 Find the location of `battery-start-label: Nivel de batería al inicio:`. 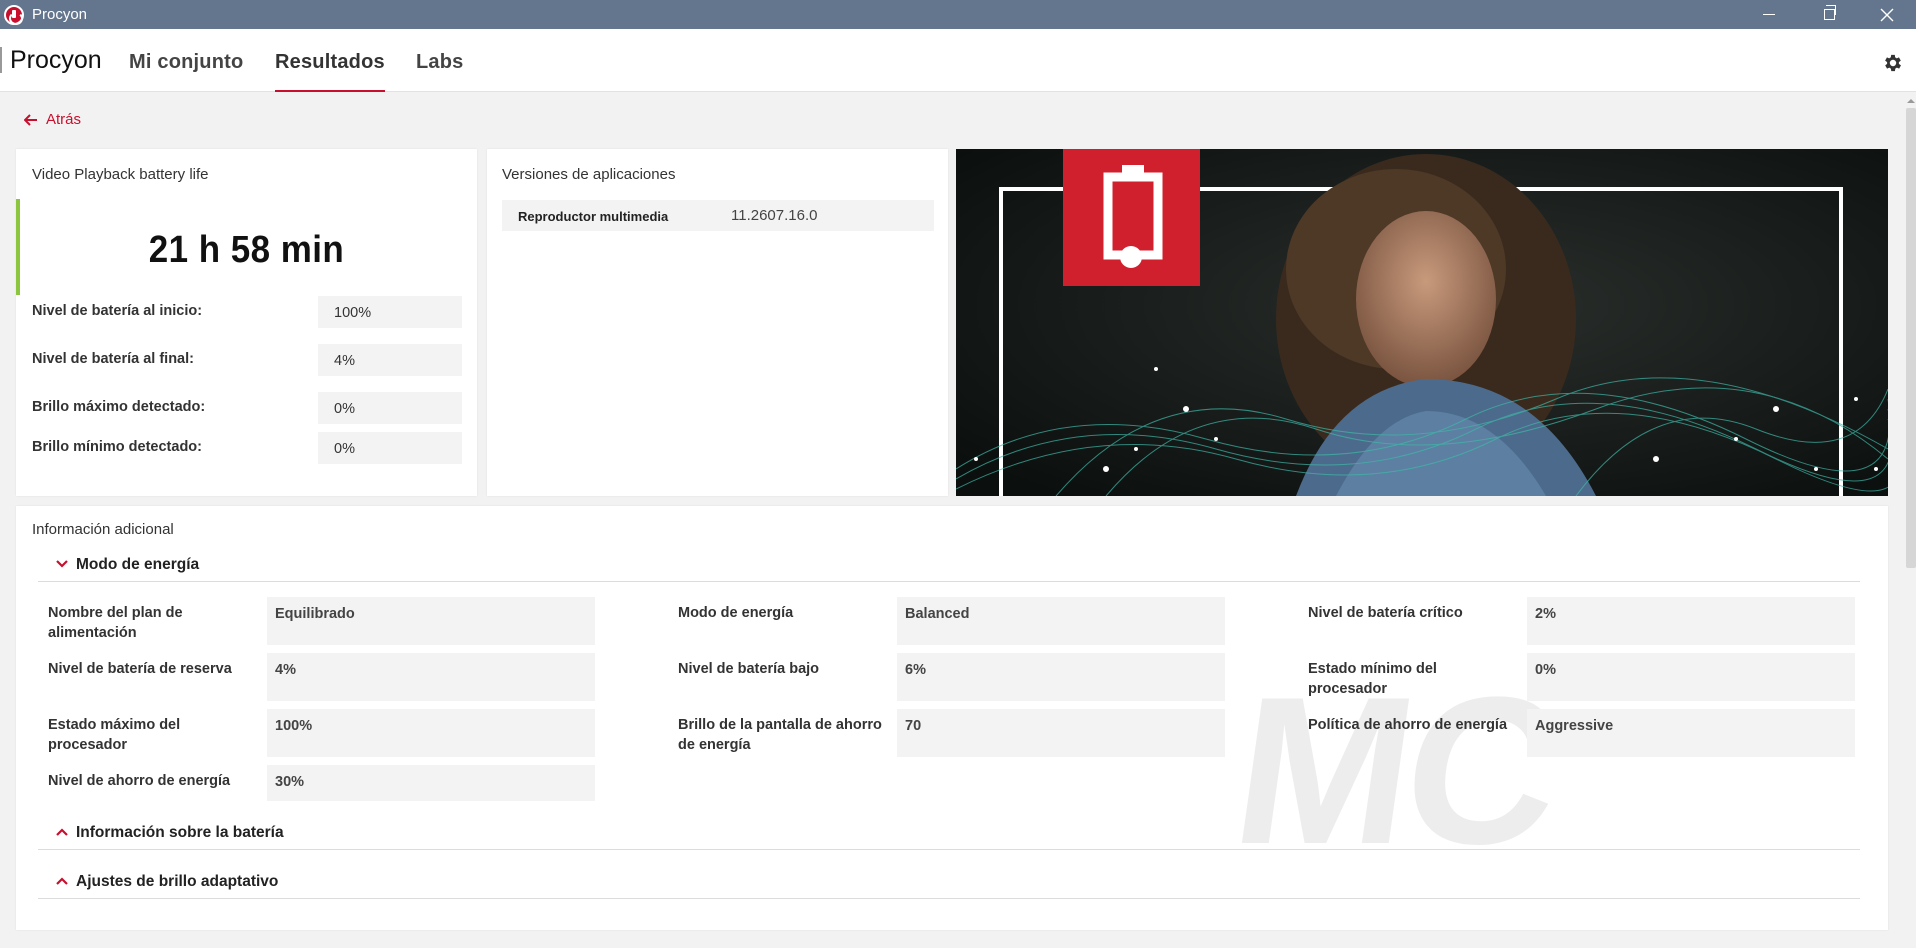

battery-start-label: Nivel de batería al inicio: is located at coordinates (117, 311).